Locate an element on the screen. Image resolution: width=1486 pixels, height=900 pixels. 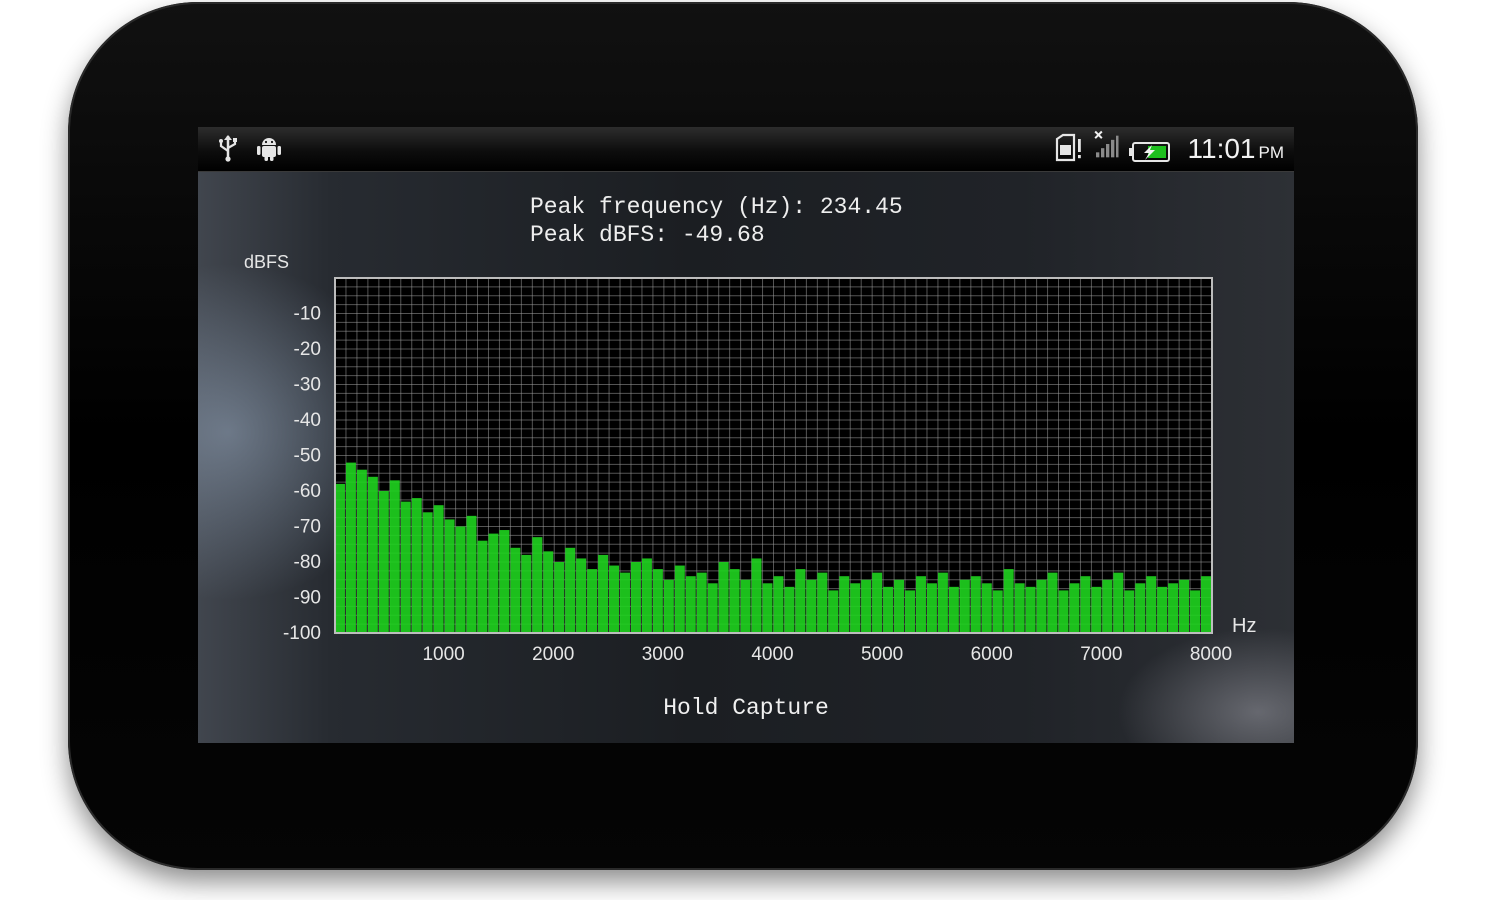
x-tick-label: 1000 is located at coordinates (443, 654).